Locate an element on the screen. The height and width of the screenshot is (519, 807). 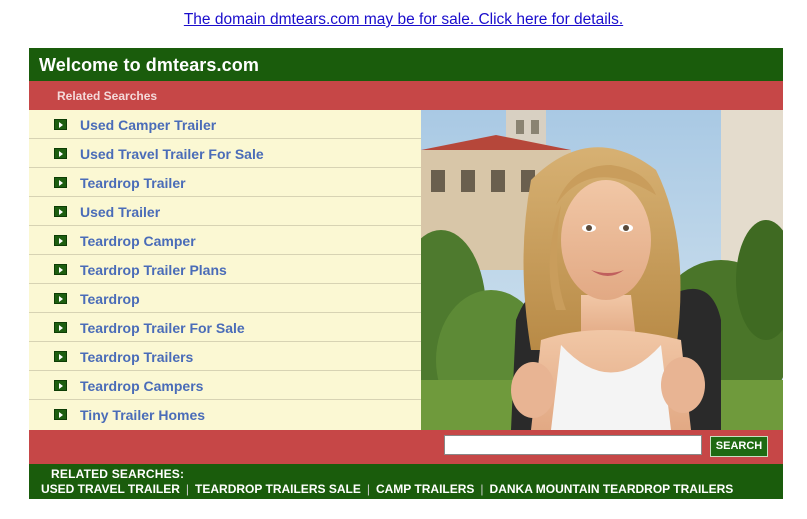
list-item: Teardrop Trailers is located at coordinates (225, 356).